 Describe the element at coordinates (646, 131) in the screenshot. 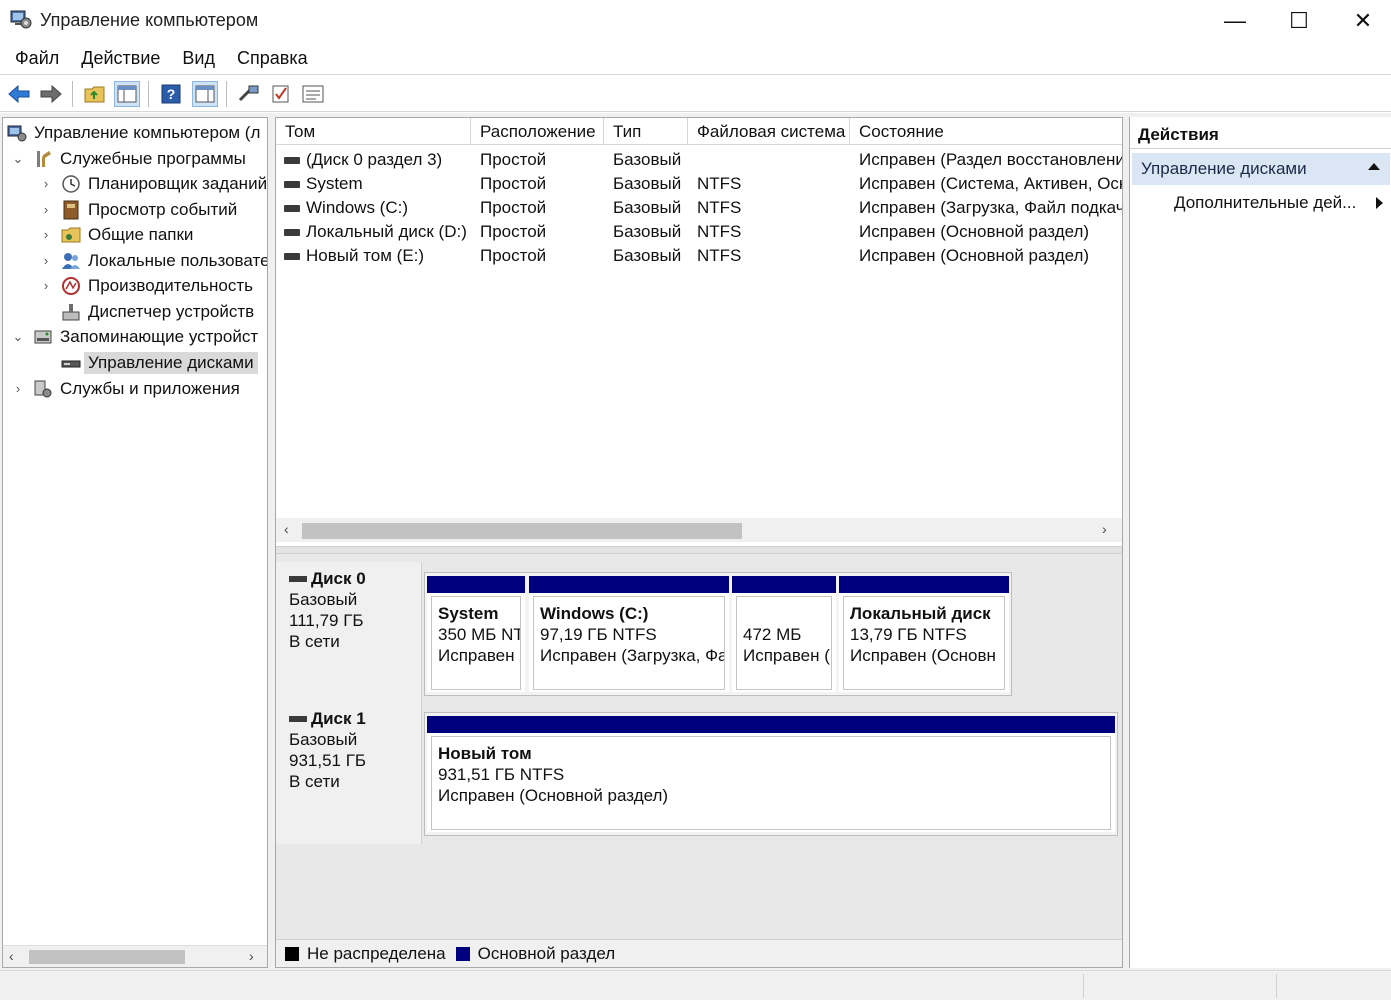

I see `column-type: Тип` at that location.